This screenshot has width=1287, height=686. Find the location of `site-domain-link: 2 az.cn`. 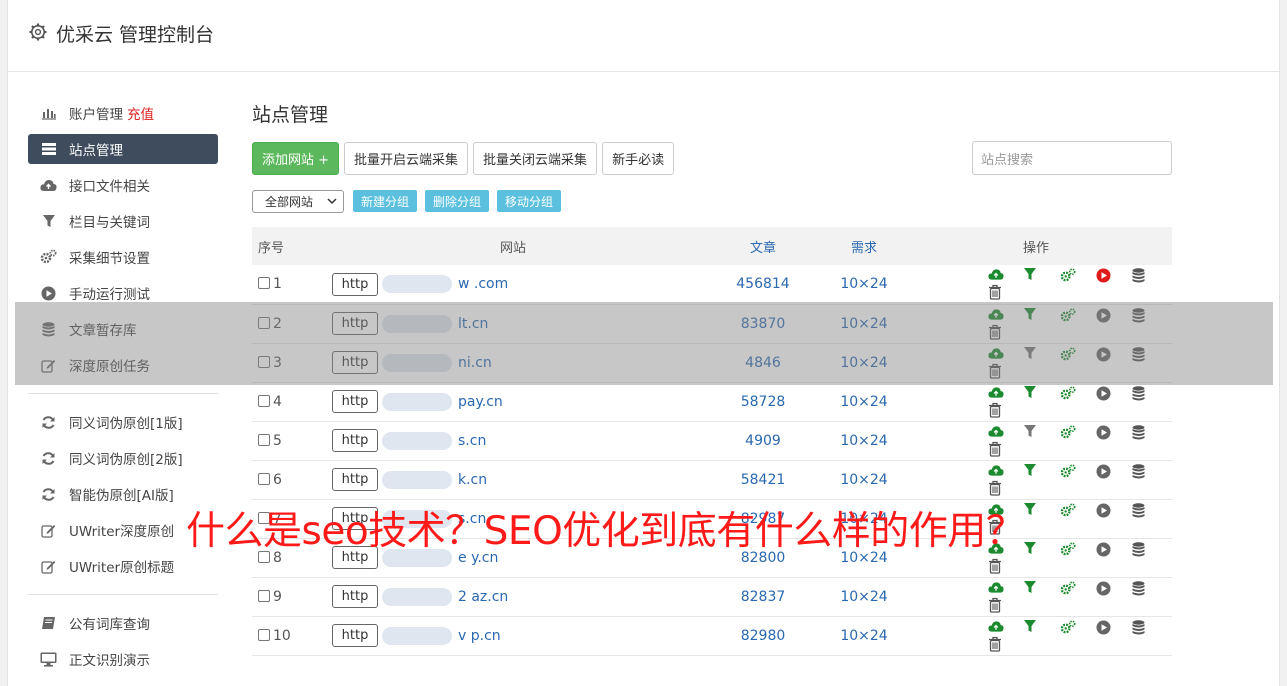

site-domain-link: 2 az.cn is located at coordinates (483, 597).